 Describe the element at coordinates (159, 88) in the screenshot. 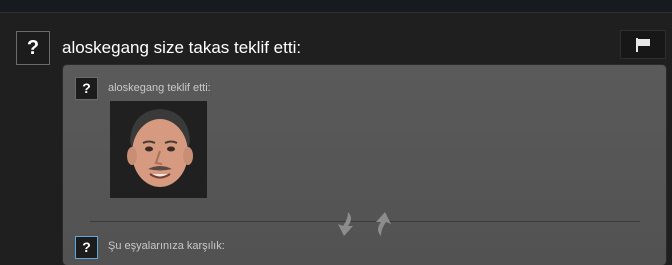

I see `offer-label: aloskegang teklif etti:` at that location.